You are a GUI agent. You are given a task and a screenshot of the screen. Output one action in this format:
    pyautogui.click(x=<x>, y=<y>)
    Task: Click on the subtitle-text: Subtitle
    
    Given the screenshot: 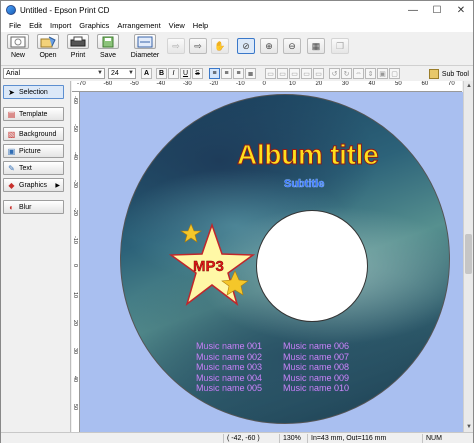 What is the action you would take?
    pyautogui.click(x=304, y=184)
    